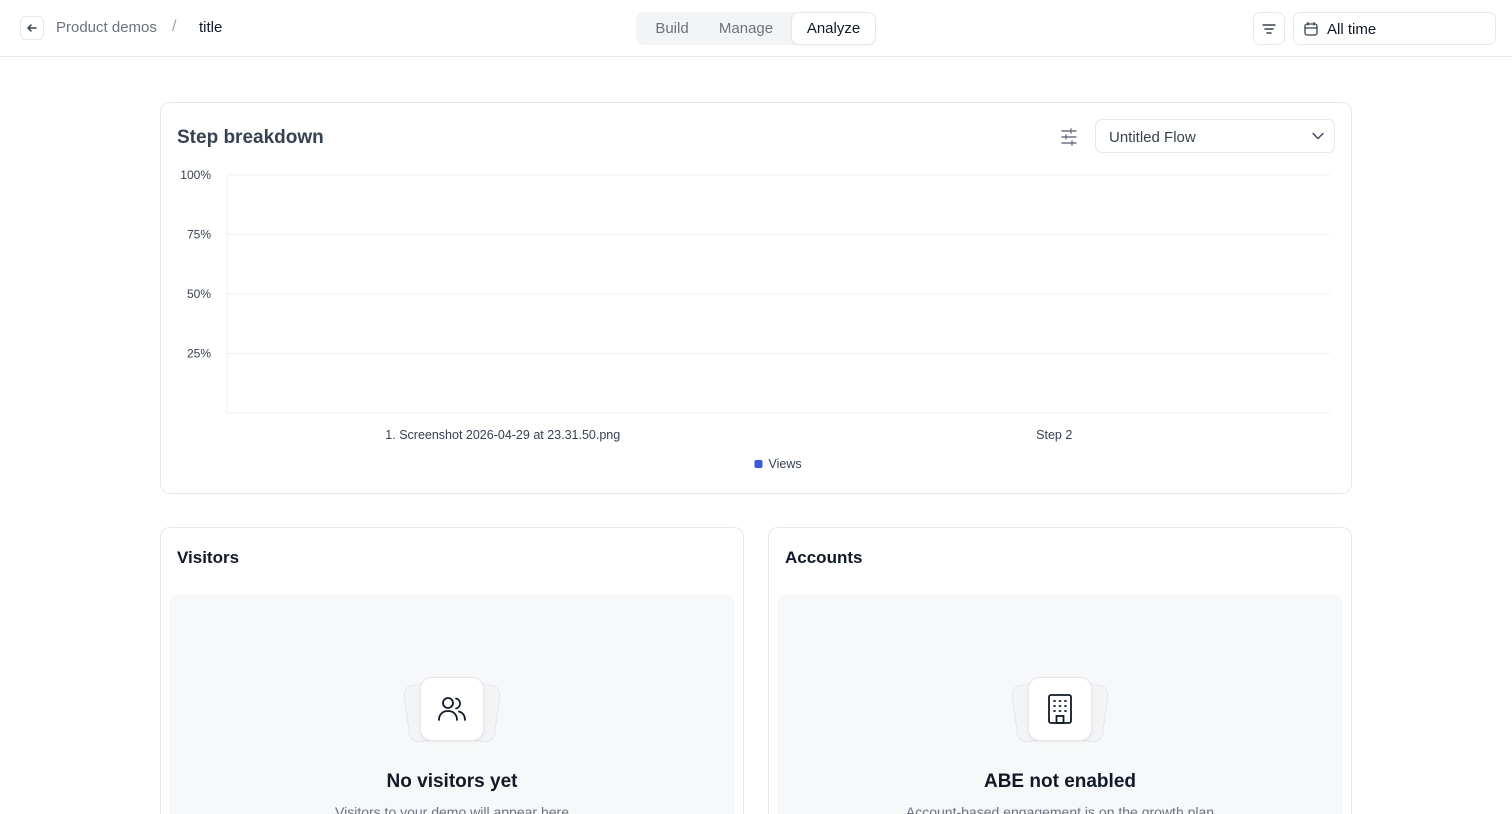  What do you see at coordinates (211, 27) in the screenshot?
I see `breadcrumb-current: title` at bounding box center [211, 27].